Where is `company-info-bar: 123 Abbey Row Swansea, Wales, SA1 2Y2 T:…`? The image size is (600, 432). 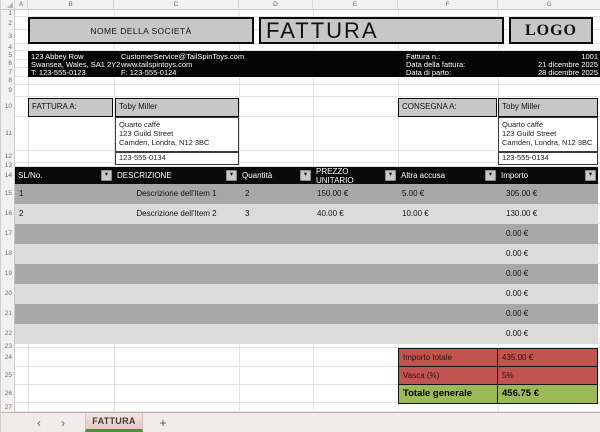 company-info-bar: 123 Abbey Row Swansea, Wales, SA1 2Y2 T:… is located at coordinates (314, 64).